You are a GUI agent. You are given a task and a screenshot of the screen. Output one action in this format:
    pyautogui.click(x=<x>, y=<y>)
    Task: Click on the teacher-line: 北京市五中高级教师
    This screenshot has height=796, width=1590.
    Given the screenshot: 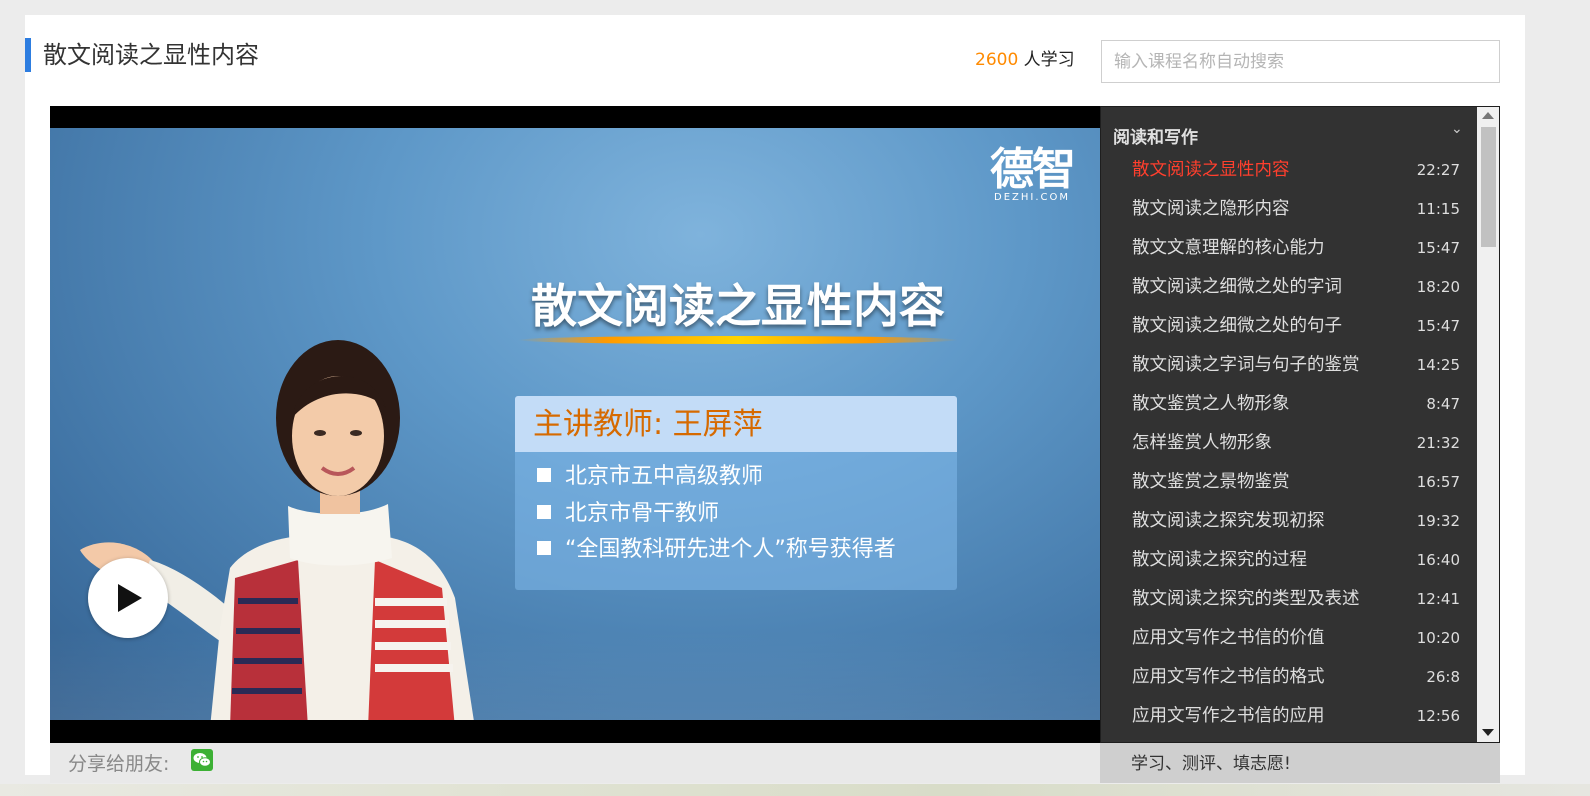 What is the action you would take?
    pyautogui.click(x=650, y=477)
    